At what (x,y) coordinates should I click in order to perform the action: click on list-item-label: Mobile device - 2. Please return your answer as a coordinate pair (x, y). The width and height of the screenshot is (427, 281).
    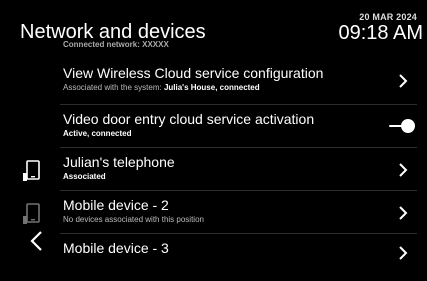
    Looking at the image, I should click on (116, 205).